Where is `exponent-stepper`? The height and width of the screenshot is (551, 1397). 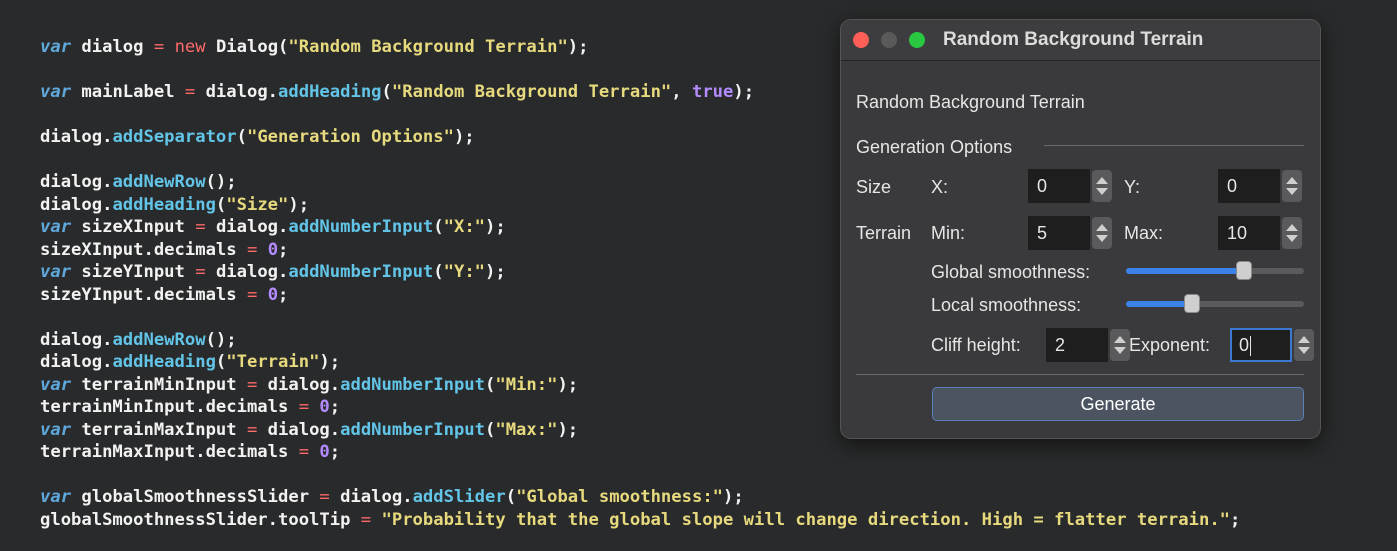
exponent-stepper is located at coordinates (1304, 345).